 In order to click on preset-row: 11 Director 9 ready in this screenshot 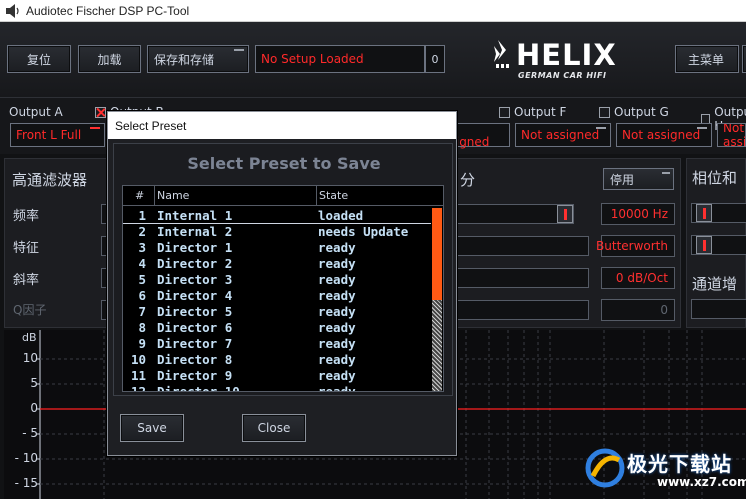, I will do `click(277, 376)`.